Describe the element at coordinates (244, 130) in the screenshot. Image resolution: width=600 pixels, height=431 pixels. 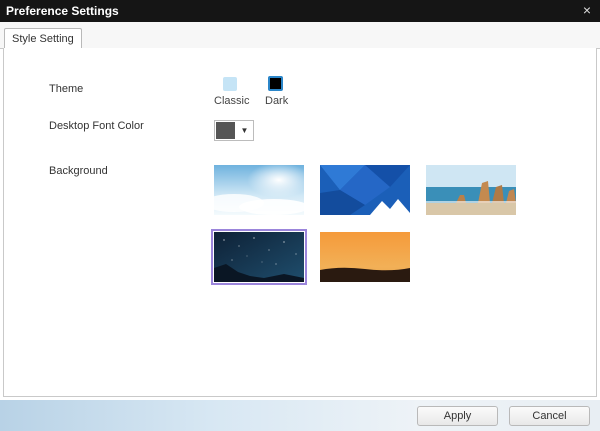
I see `chevron-down-icon: ▼` at that location.